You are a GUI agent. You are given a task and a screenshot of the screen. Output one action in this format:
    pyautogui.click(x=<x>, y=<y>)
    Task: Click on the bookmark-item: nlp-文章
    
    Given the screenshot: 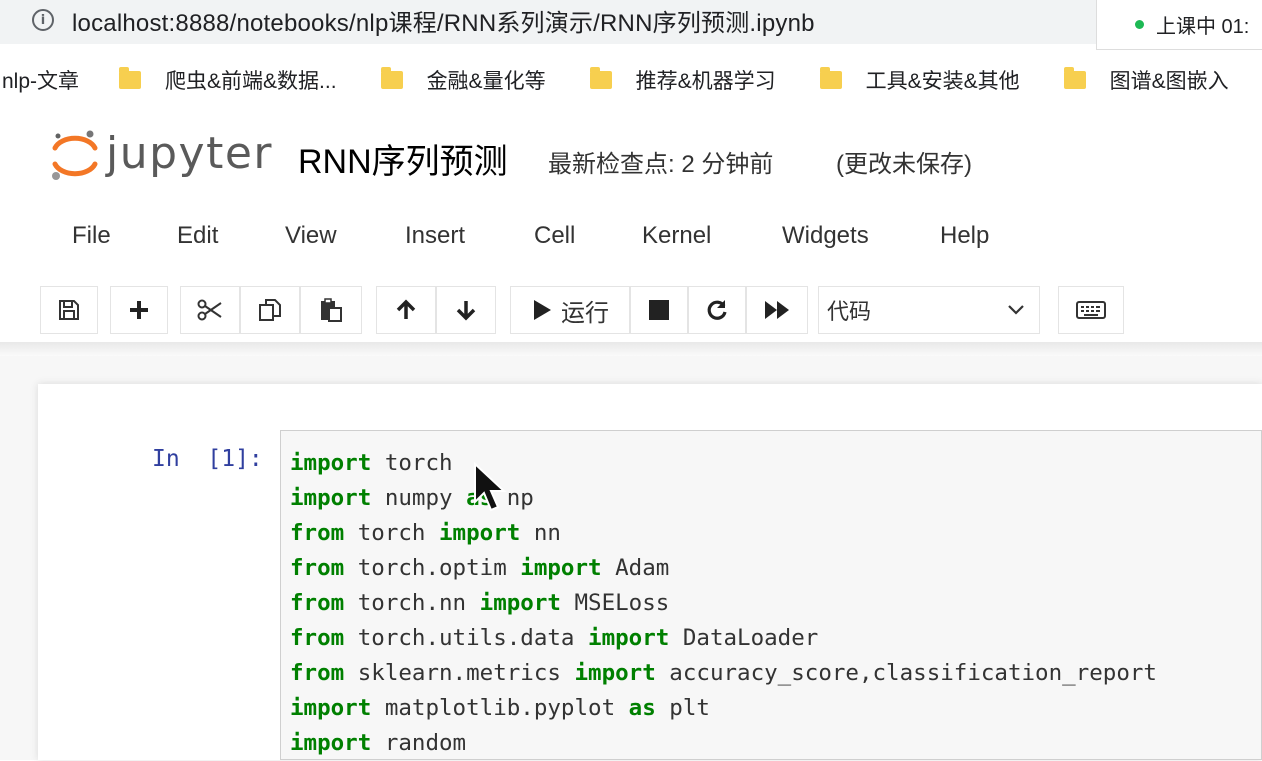 What is the action you would take?
    pyautogui.click(x=40, y=80)
    